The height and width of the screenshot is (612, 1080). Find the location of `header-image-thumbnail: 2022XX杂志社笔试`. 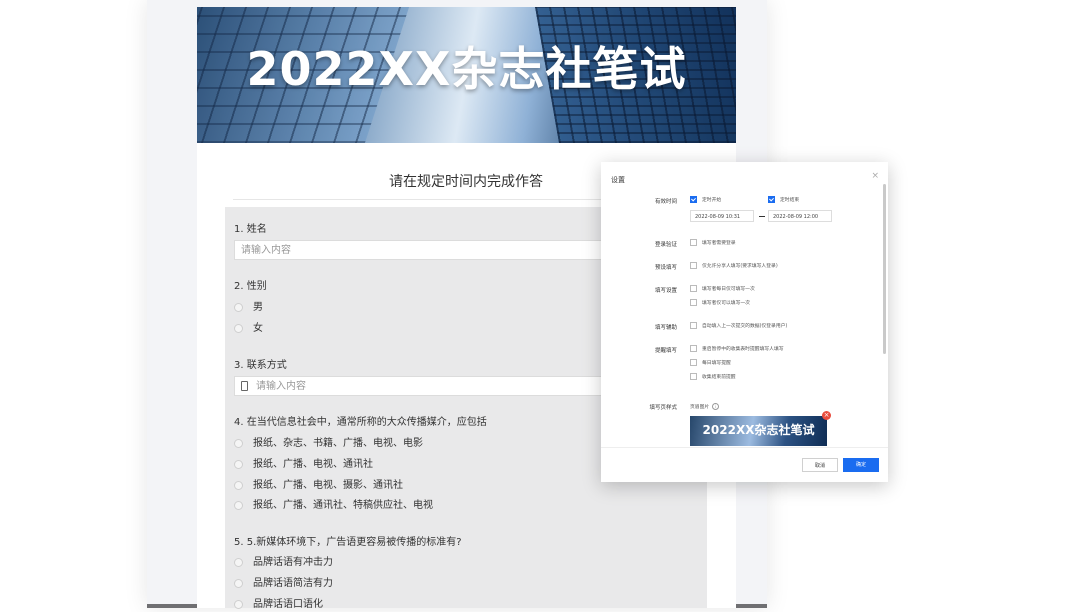

header-image-thumbnail: 2022XX杂志社笔试 is located at coordinates (758, 431).